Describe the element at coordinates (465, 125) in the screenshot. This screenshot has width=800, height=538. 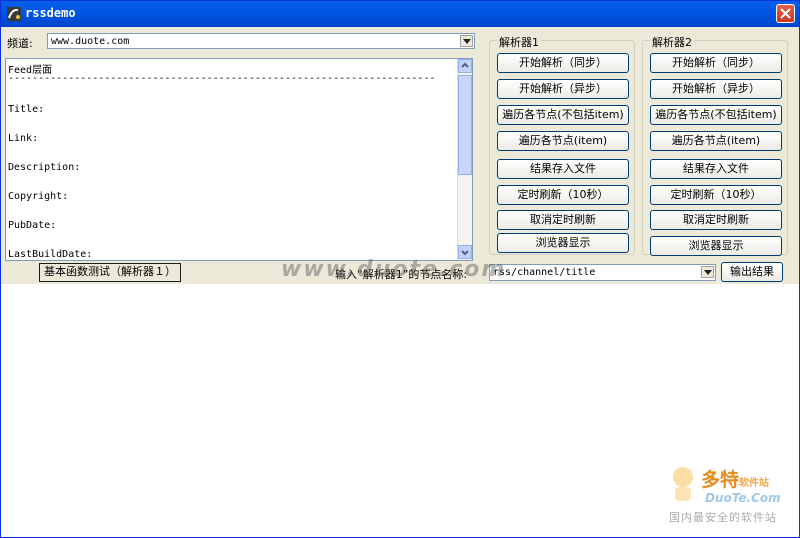
I see `scroll-thumb` at that location.